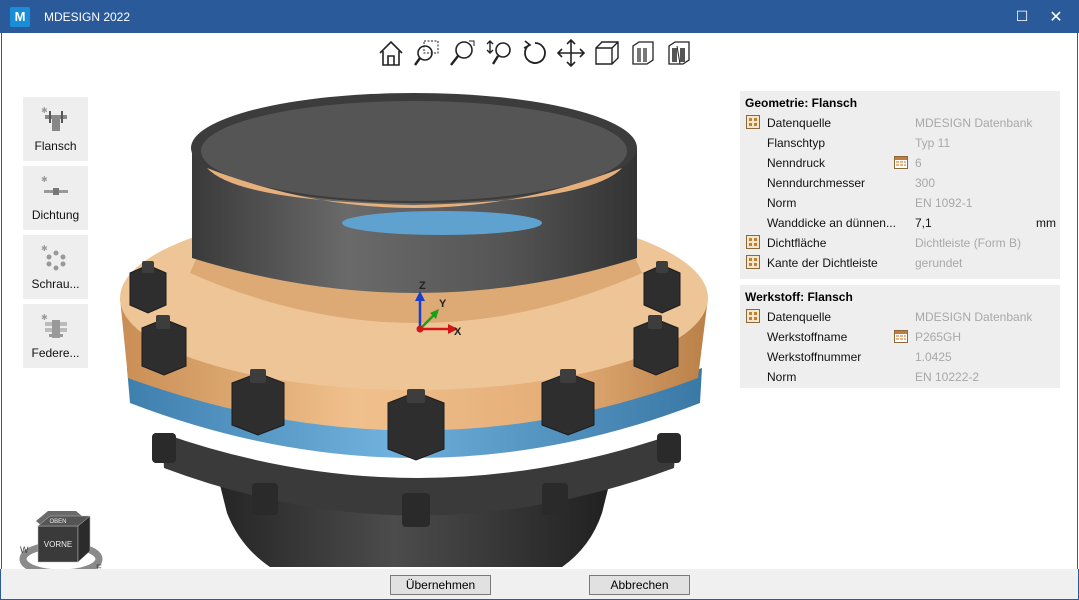  What do you see at coordinates (53, 257) in the screenshot?
I see `bolts-icon: ✱` at bounding box center [53, 257].